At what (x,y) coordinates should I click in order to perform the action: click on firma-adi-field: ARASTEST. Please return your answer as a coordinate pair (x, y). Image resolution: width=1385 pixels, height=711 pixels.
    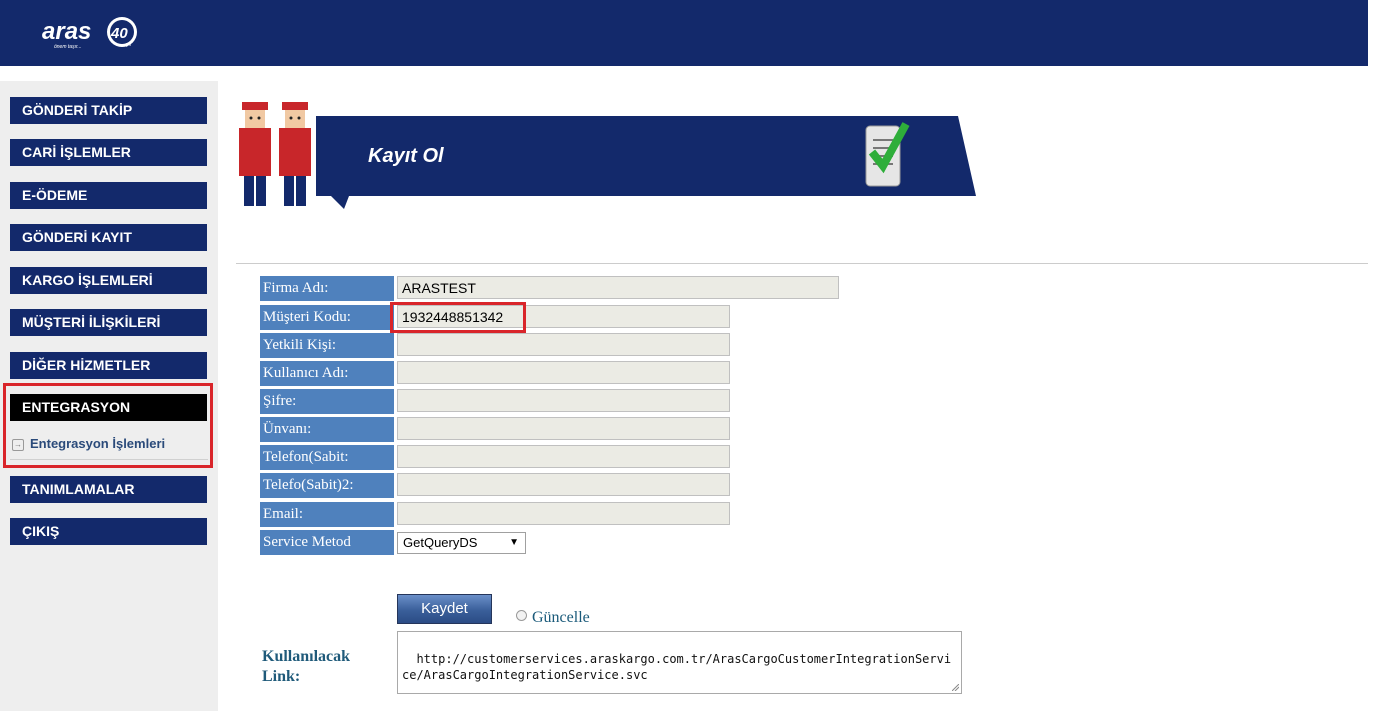
    Looking at the image, I should click on (618, 287).